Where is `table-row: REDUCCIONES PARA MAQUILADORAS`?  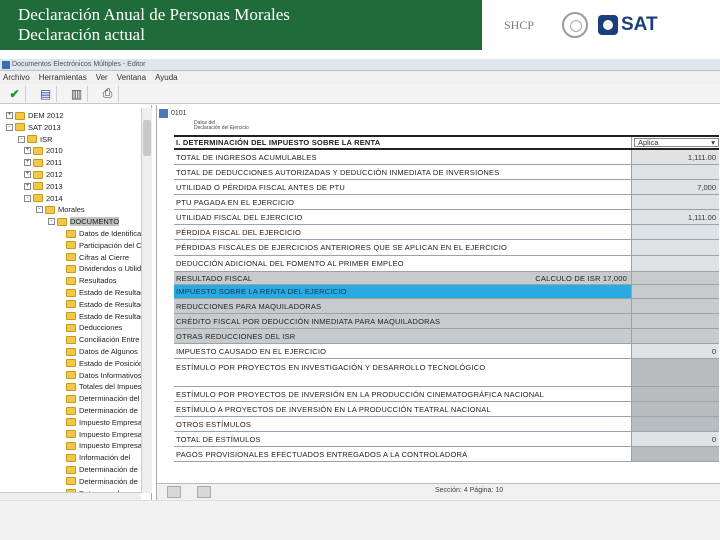
table-row: REDUCCIONES PARA MAQUILADORAS is located at coordinates (446, 306).